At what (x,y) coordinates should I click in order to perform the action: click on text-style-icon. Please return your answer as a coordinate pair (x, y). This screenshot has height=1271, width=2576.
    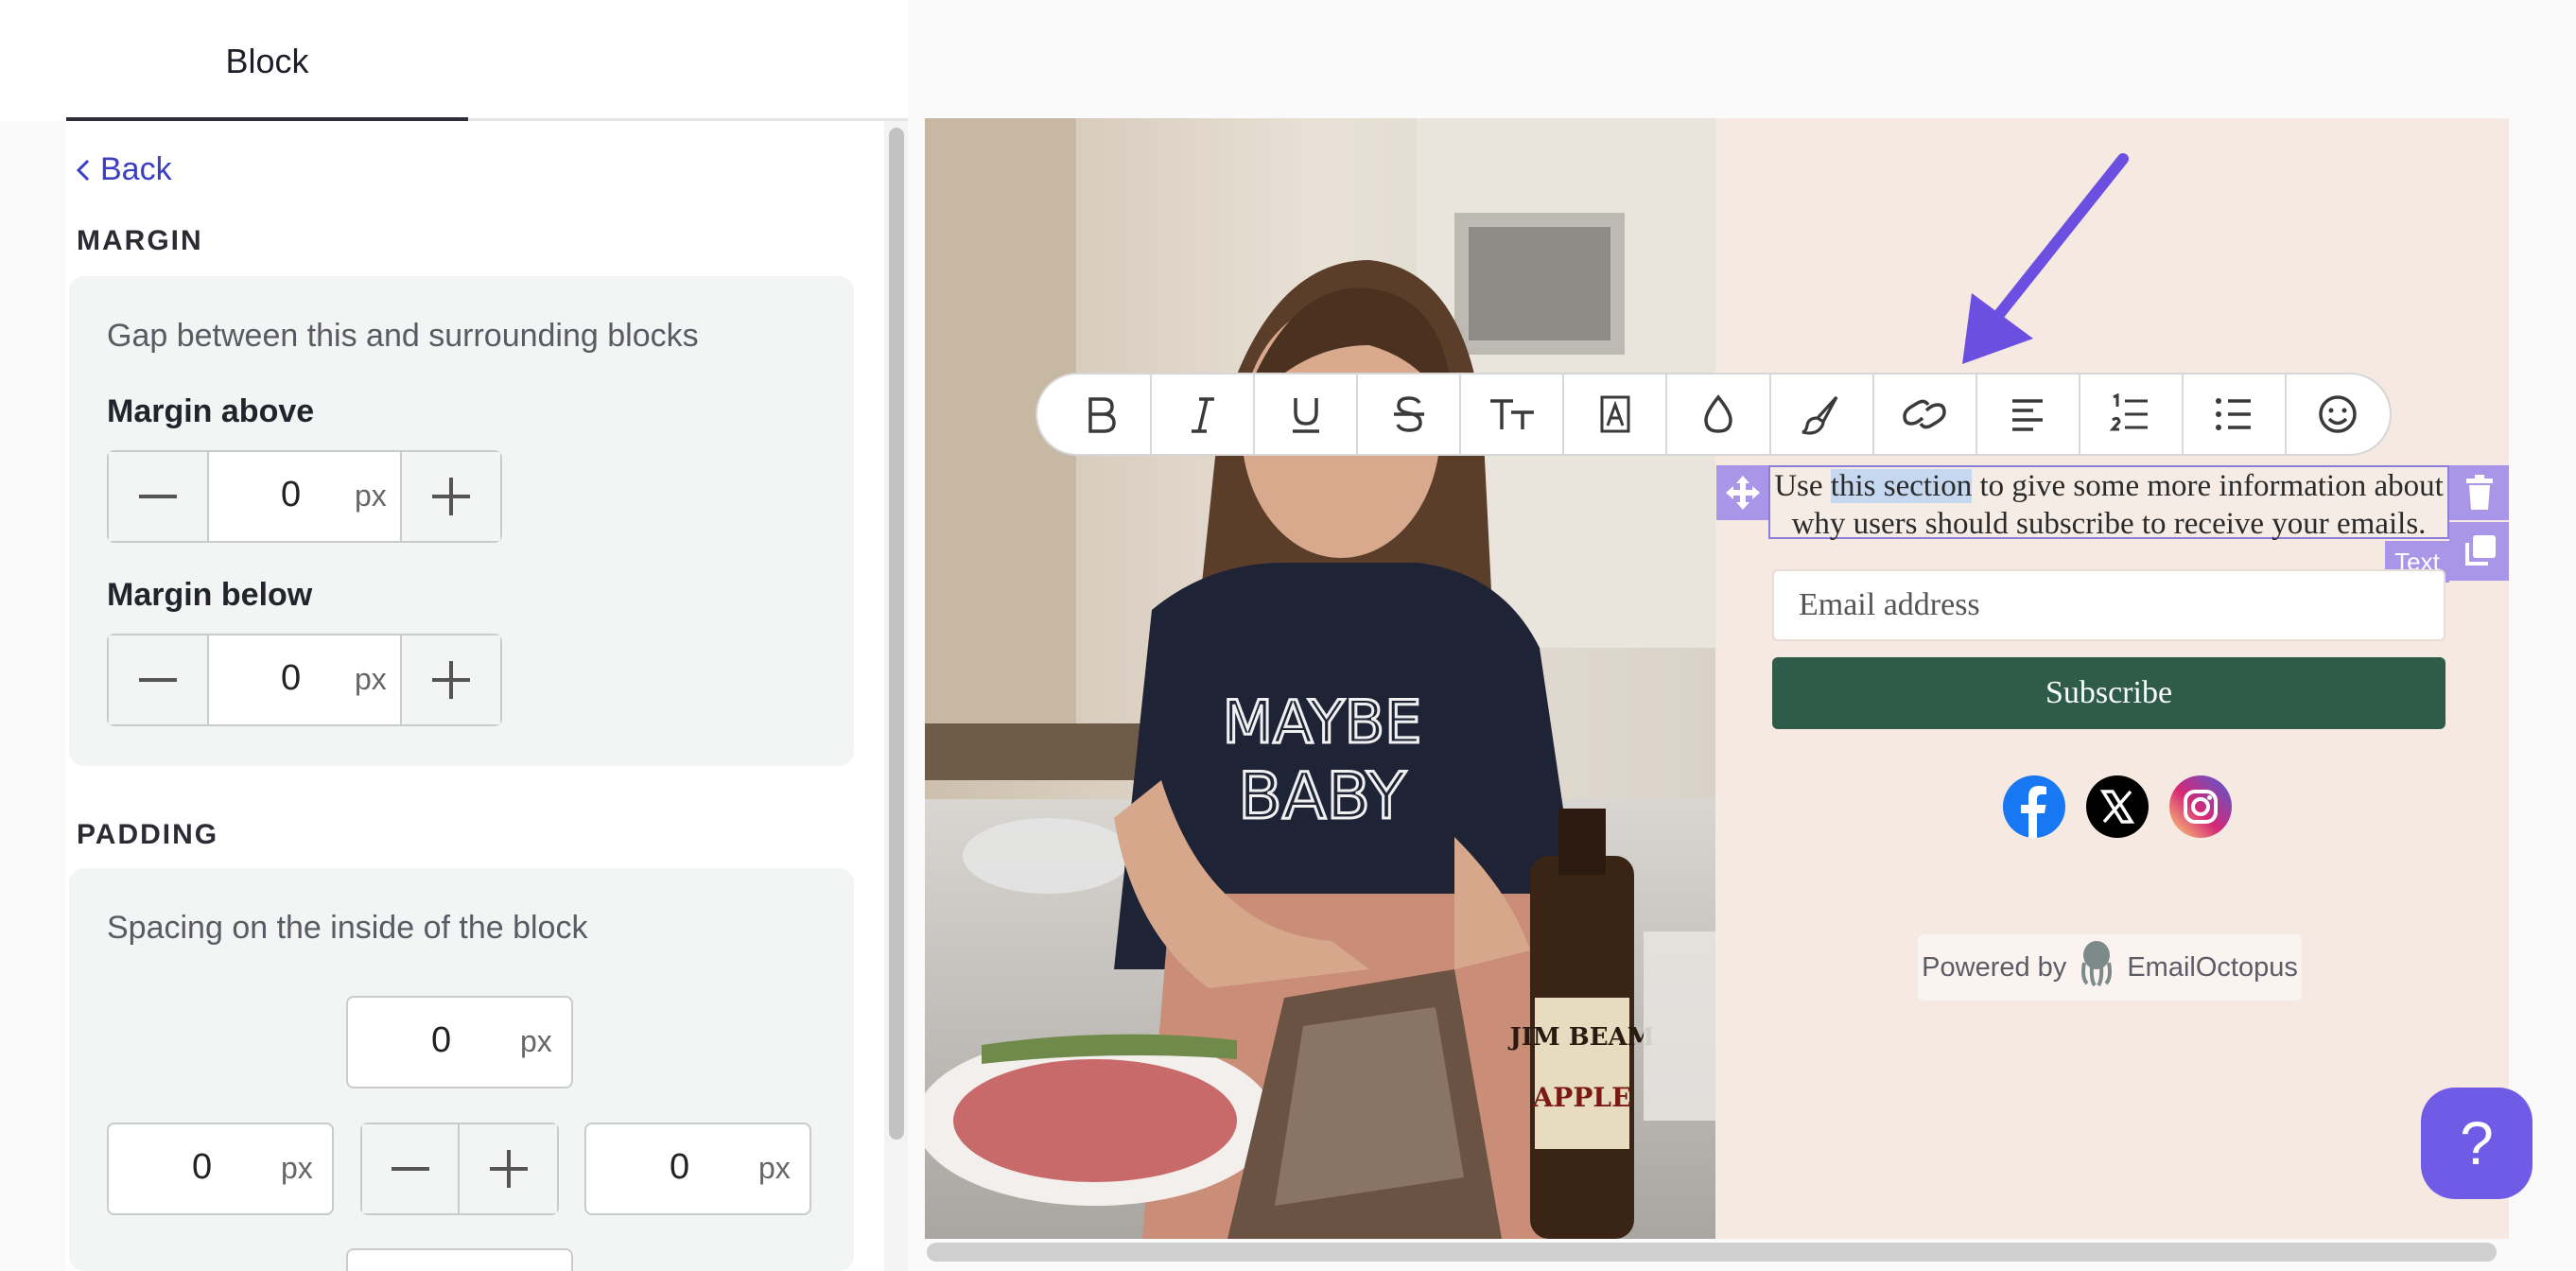
    Looking at the image, I should click on (1615, 414).